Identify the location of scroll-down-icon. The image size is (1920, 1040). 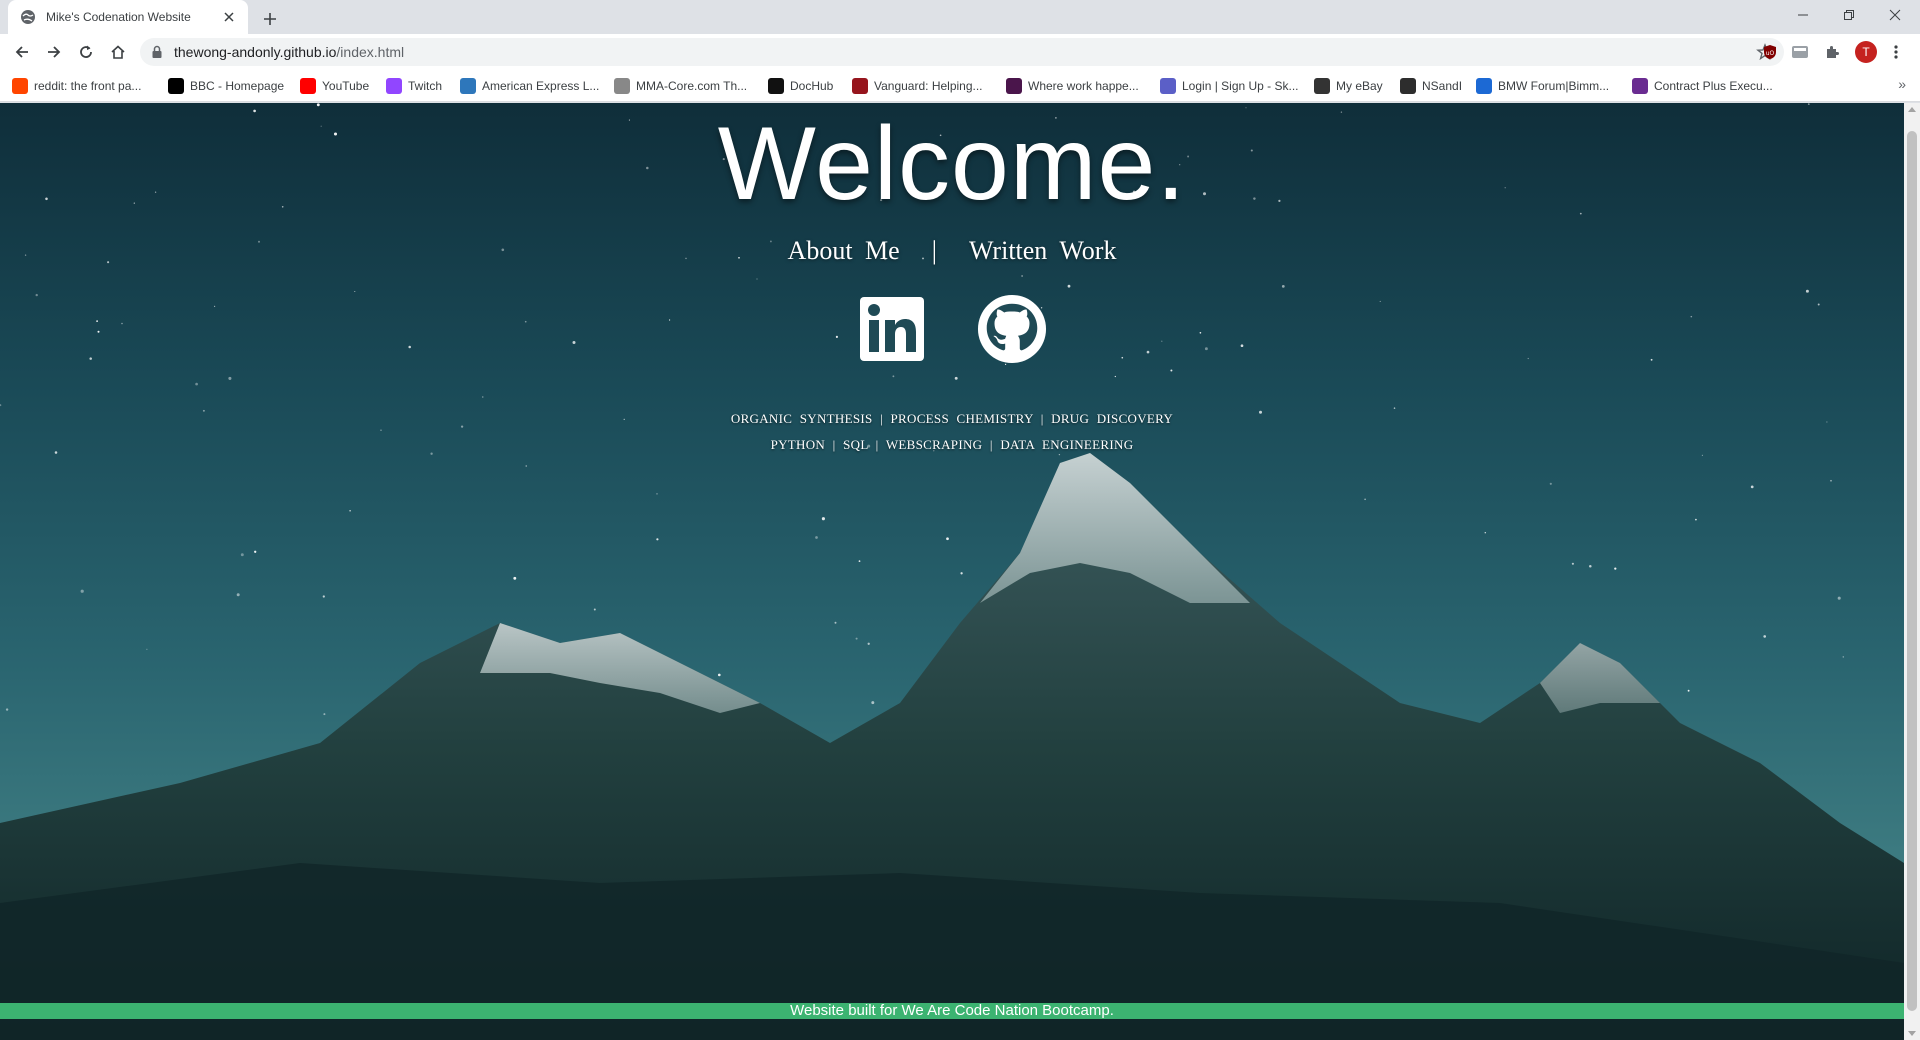
(1912, 1033).